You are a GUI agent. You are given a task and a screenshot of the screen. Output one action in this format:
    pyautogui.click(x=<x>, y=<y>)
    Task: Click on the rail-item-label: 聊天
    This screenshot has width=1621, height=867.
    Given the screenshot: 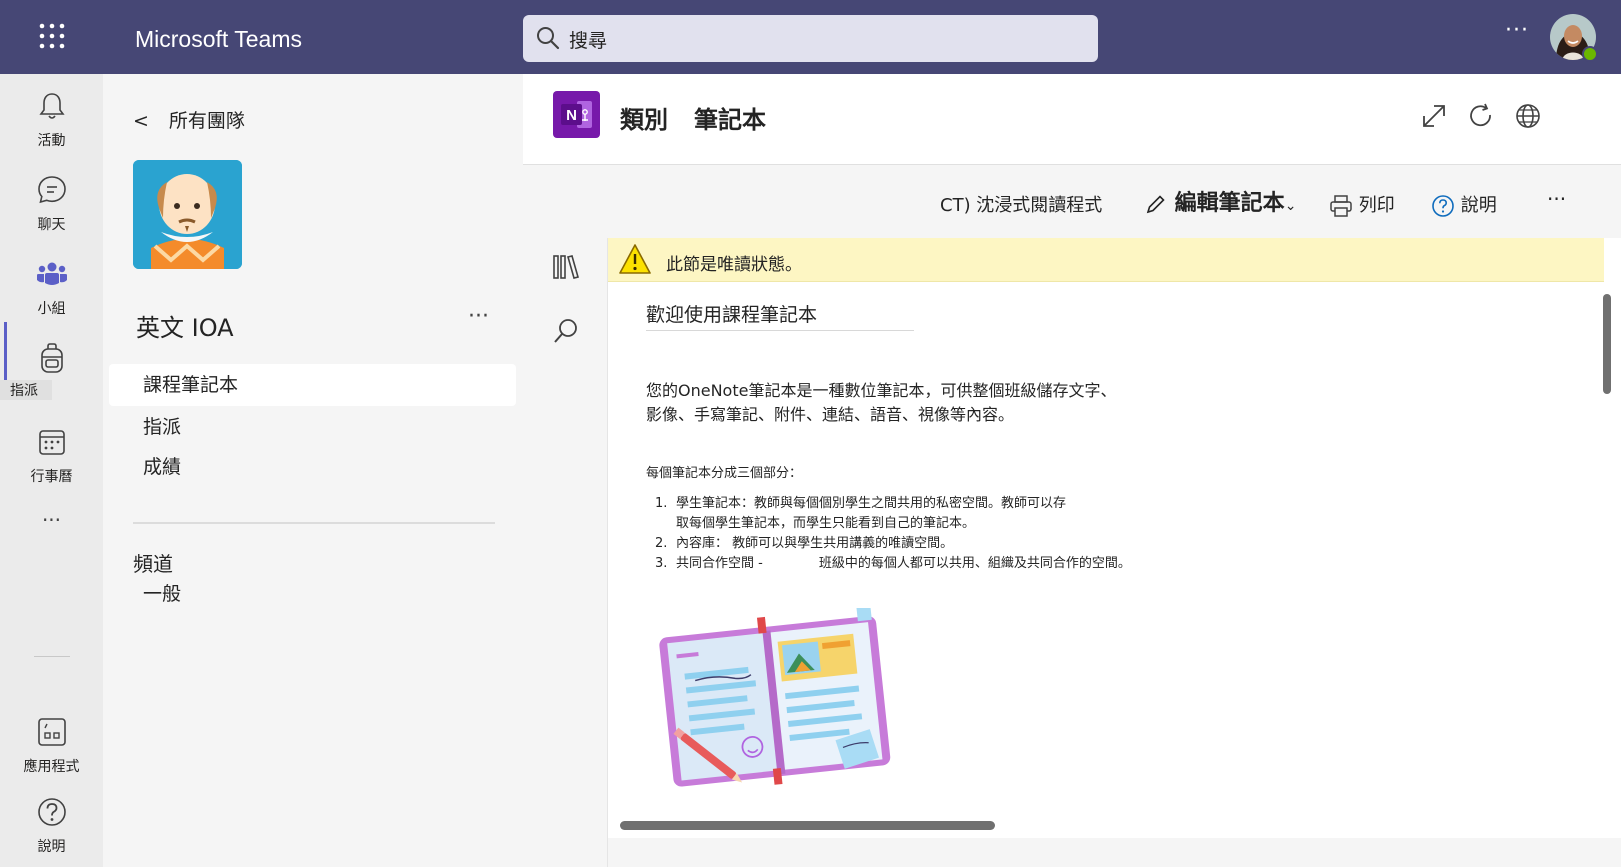 What is the action you would take?
    pyautogui.click(x=51, y=225)
    